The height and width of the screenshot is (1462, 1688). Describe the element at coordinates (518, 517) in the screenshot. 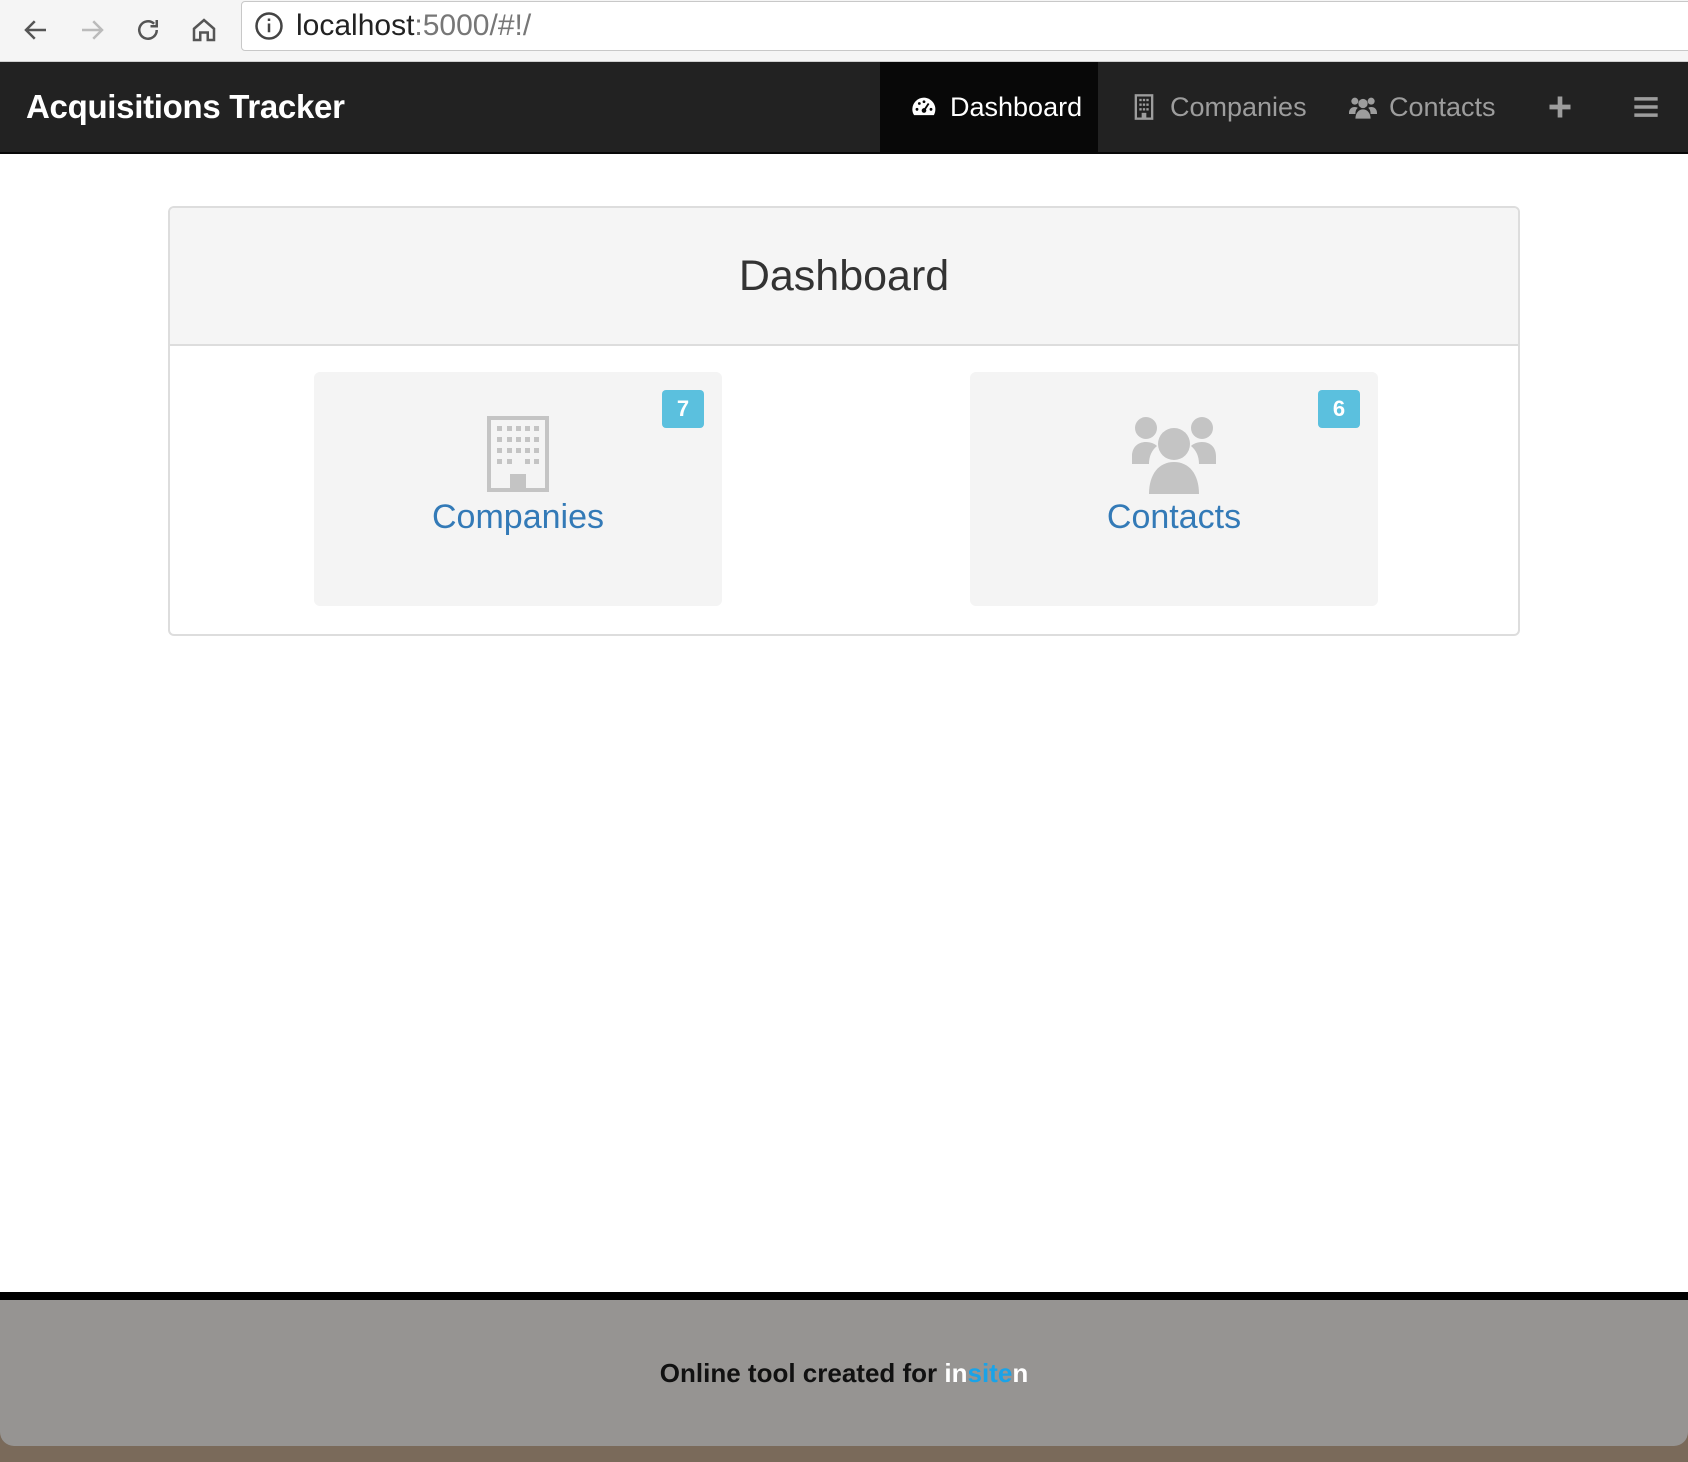

I see `companies-card-label: Companies` at that location.